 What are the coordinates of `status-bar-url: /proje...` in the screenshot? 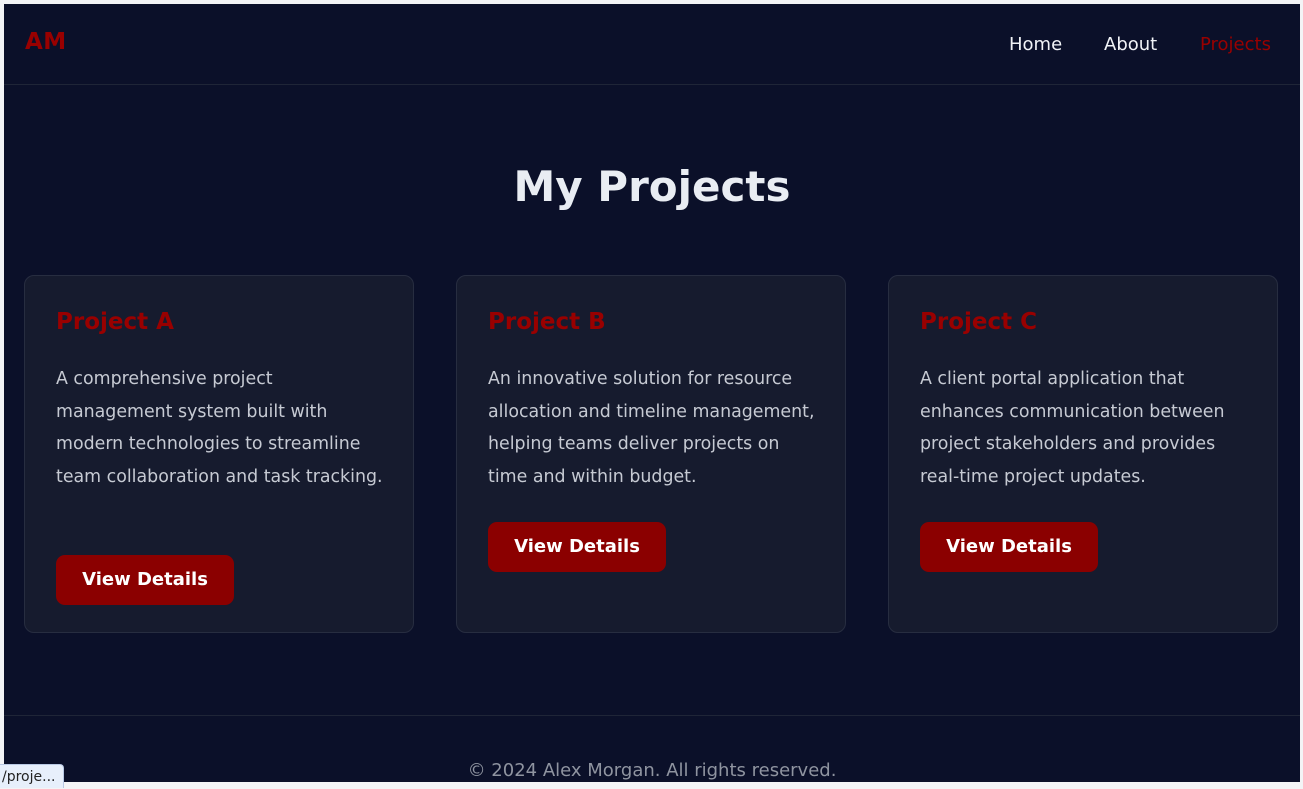 It's located at (32, 776).